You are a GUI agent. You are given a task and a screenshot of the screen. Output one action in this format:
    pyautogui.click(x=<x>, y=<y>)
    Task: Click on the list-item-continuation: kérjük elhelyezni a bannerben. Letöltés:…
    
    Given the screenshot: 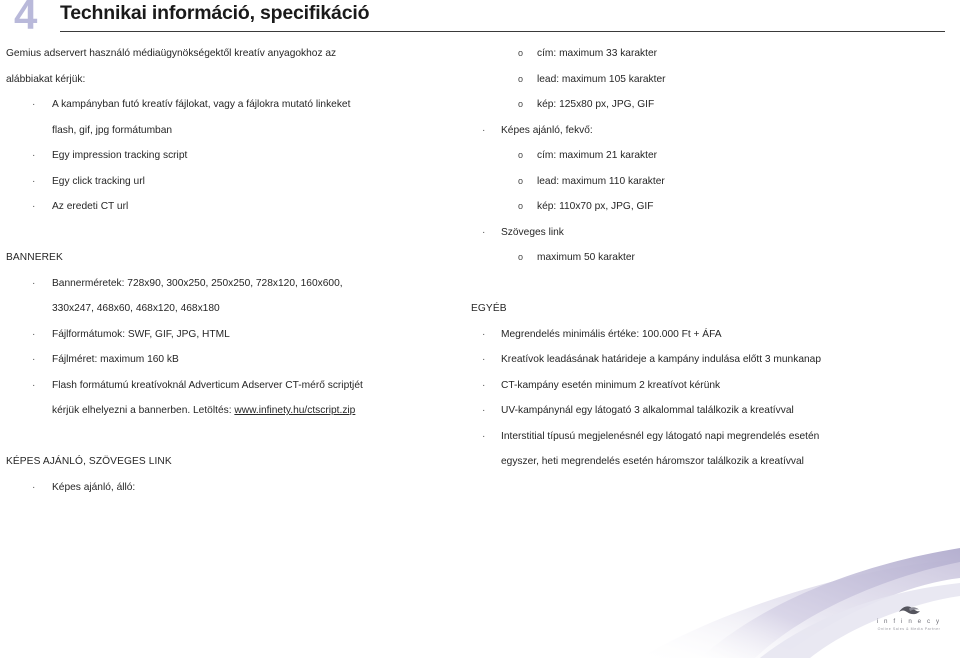 What is the action you would take?
    pyautogui.click(x=235, y=411)
    